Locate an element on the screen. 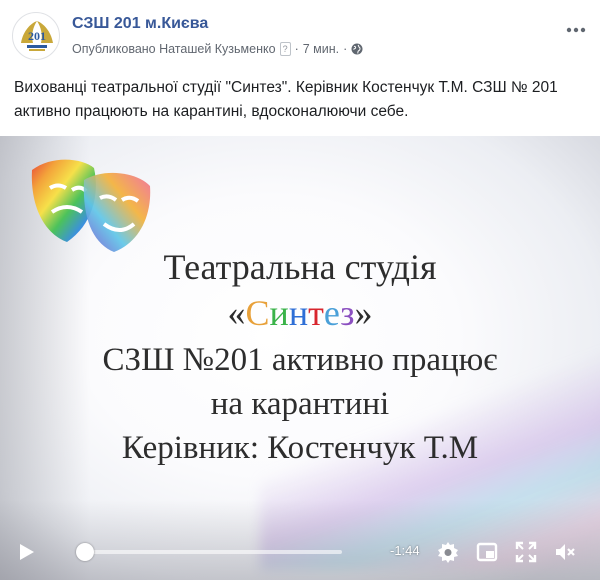 The image size is (600, 580). progress-knob is located at coordinates (85, 552).